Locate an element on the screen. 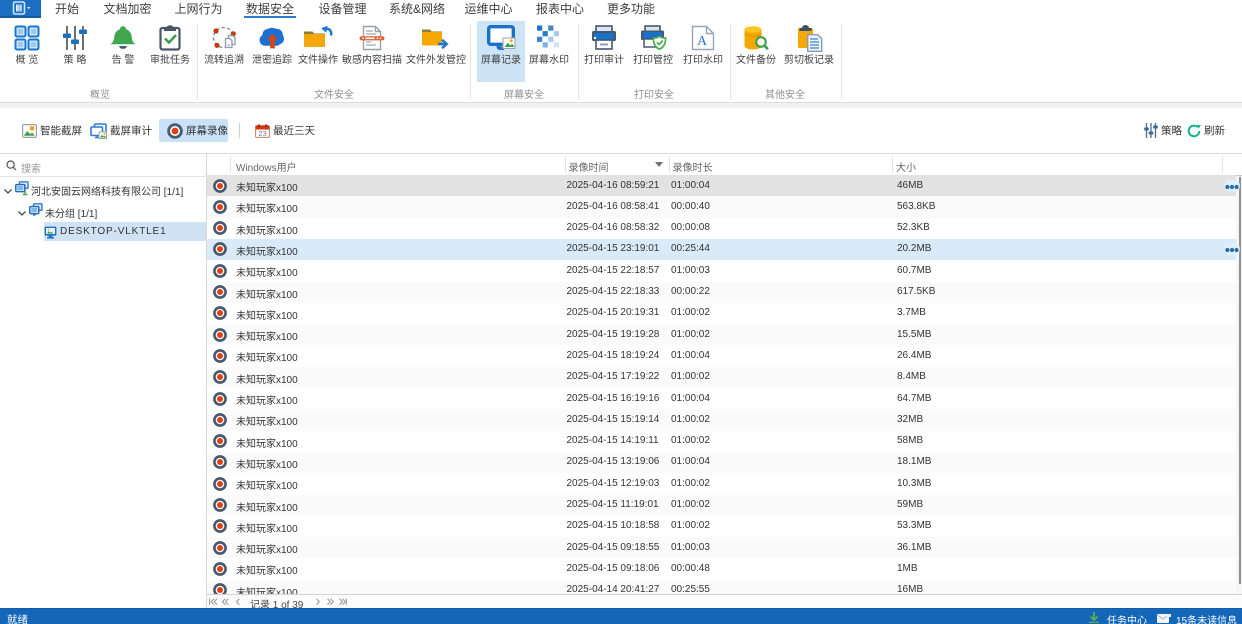 This screenshot has height=624, width=1242. svg-text: A is located at coordinates (702, 41).